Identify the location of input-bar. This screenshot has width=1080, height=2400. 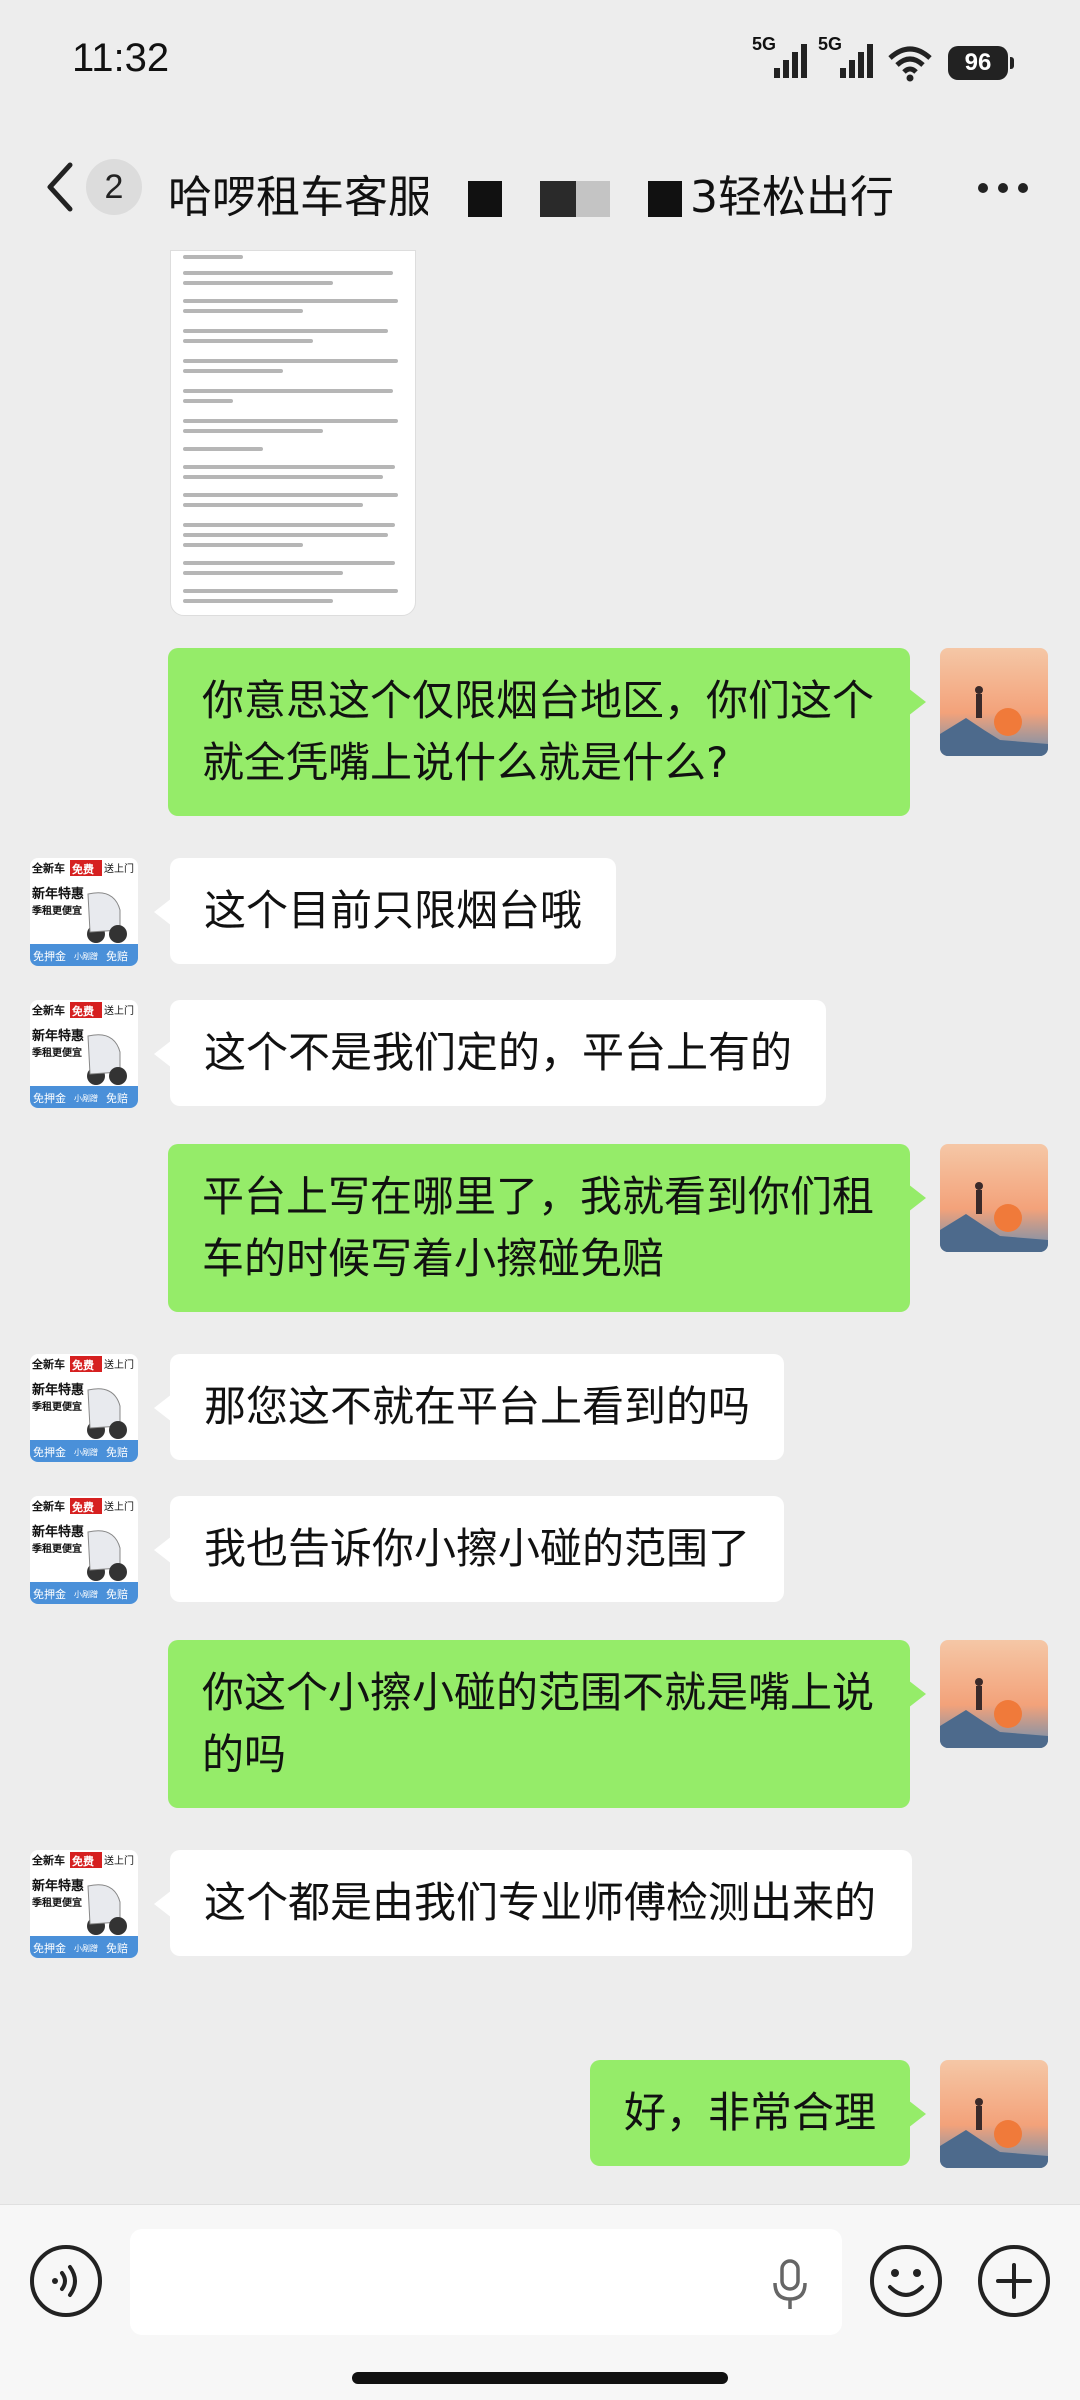
(540, 2302).